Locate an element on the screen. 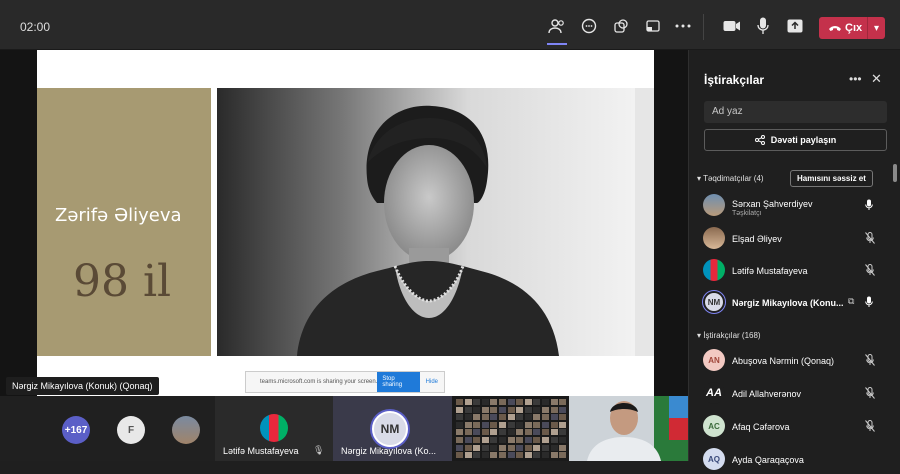  title-panel: Zərifə Əliyeva 98 il is located at coordinates (124, 222).